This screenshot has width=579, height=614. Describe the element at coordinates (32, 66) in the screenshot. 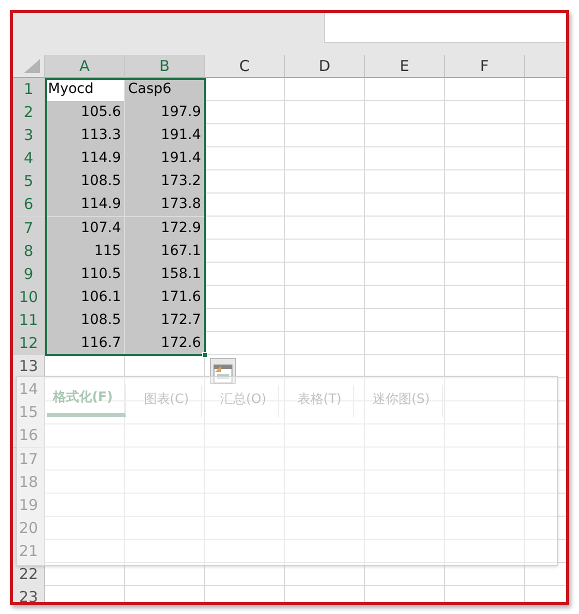

I see `corner-triangle-icon` at that location.